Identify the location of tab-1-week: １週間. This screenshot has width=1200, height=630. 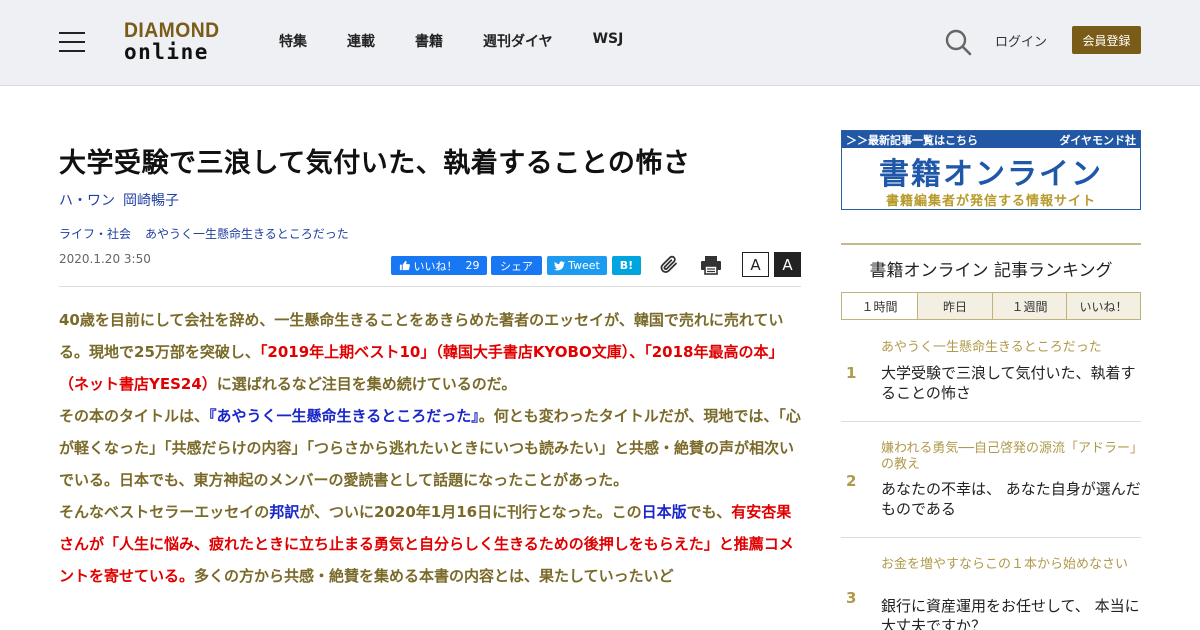
(1029, 306).